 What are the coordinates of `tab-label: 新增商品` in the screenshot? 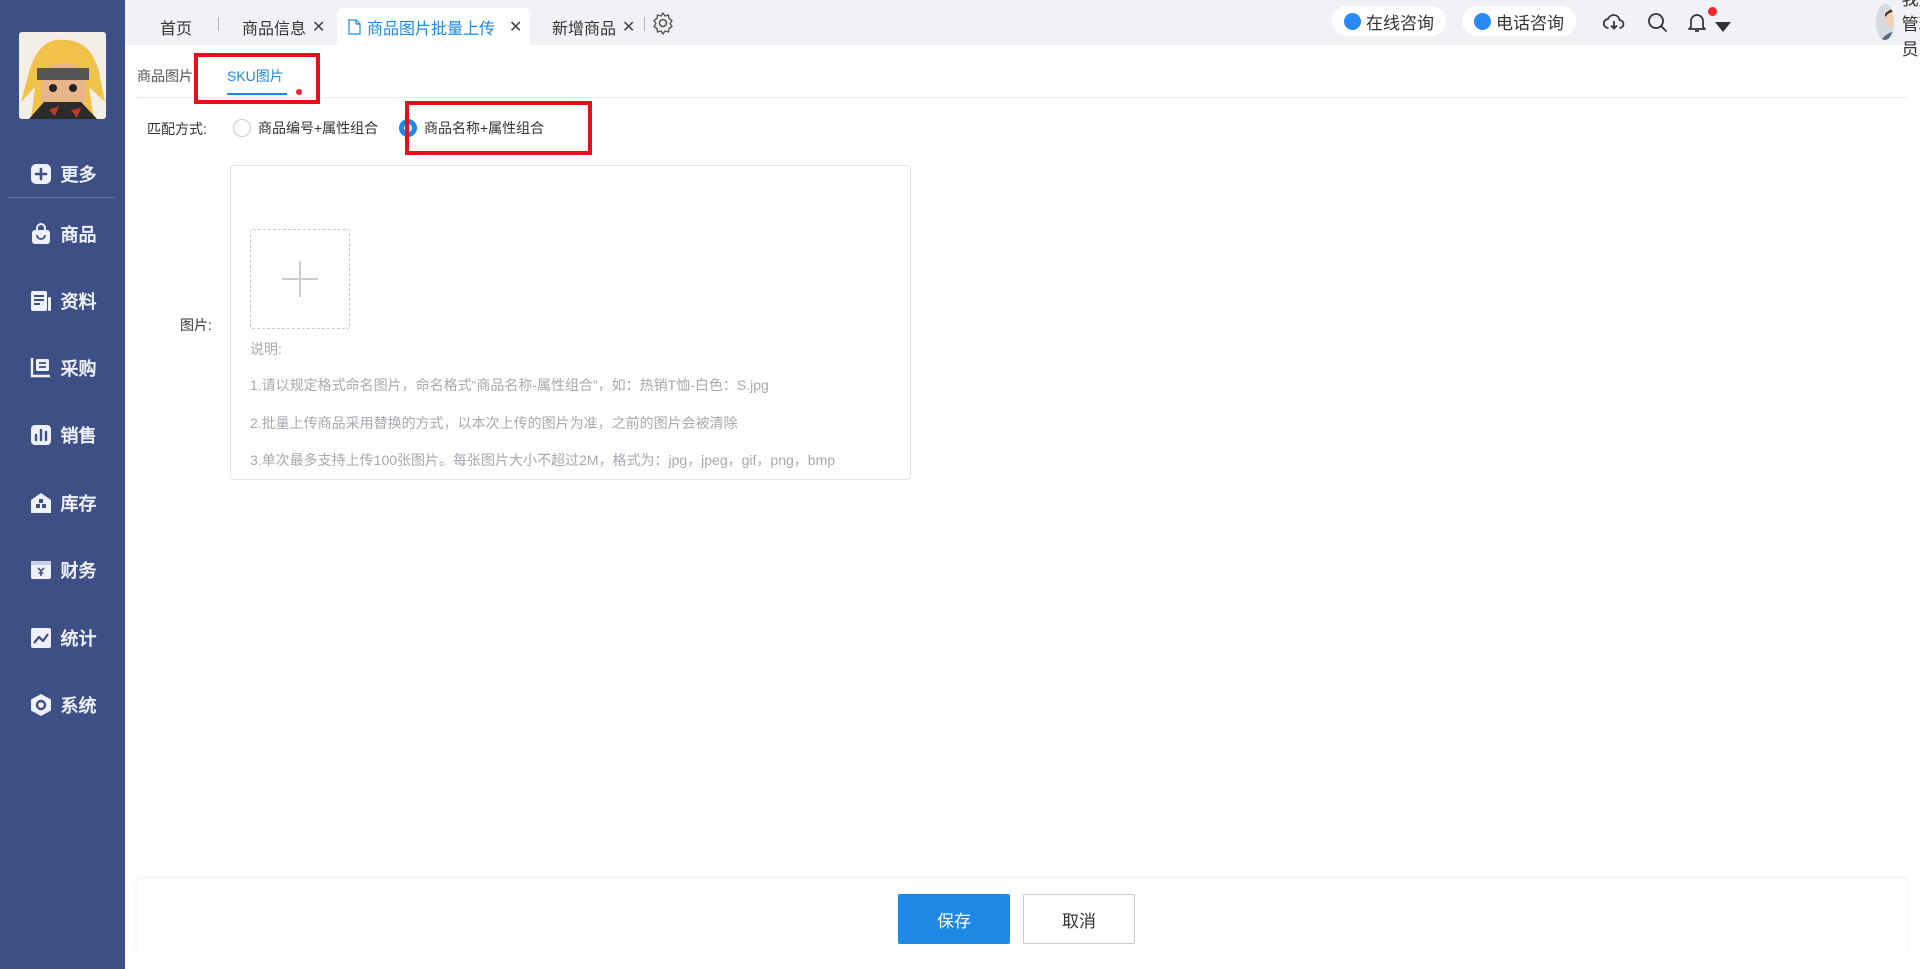 It's located at (584, 29).